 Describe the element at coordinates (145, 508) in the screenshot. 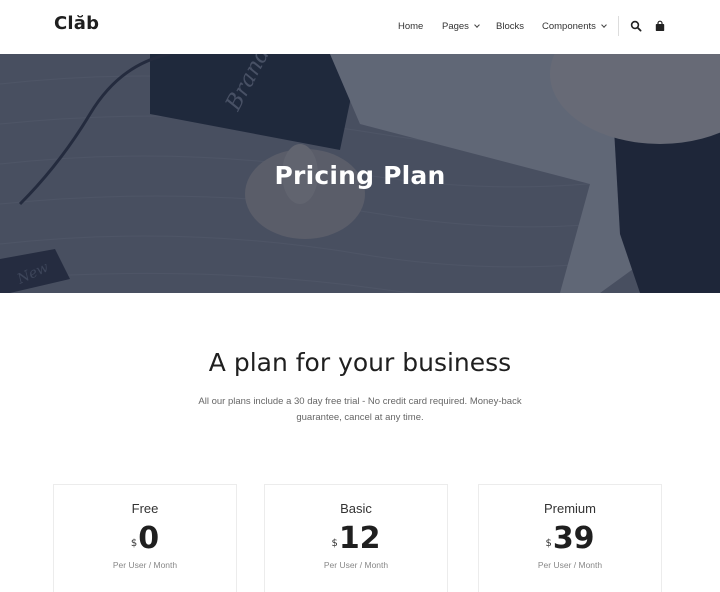

I see `plan-name: Free` at that location.